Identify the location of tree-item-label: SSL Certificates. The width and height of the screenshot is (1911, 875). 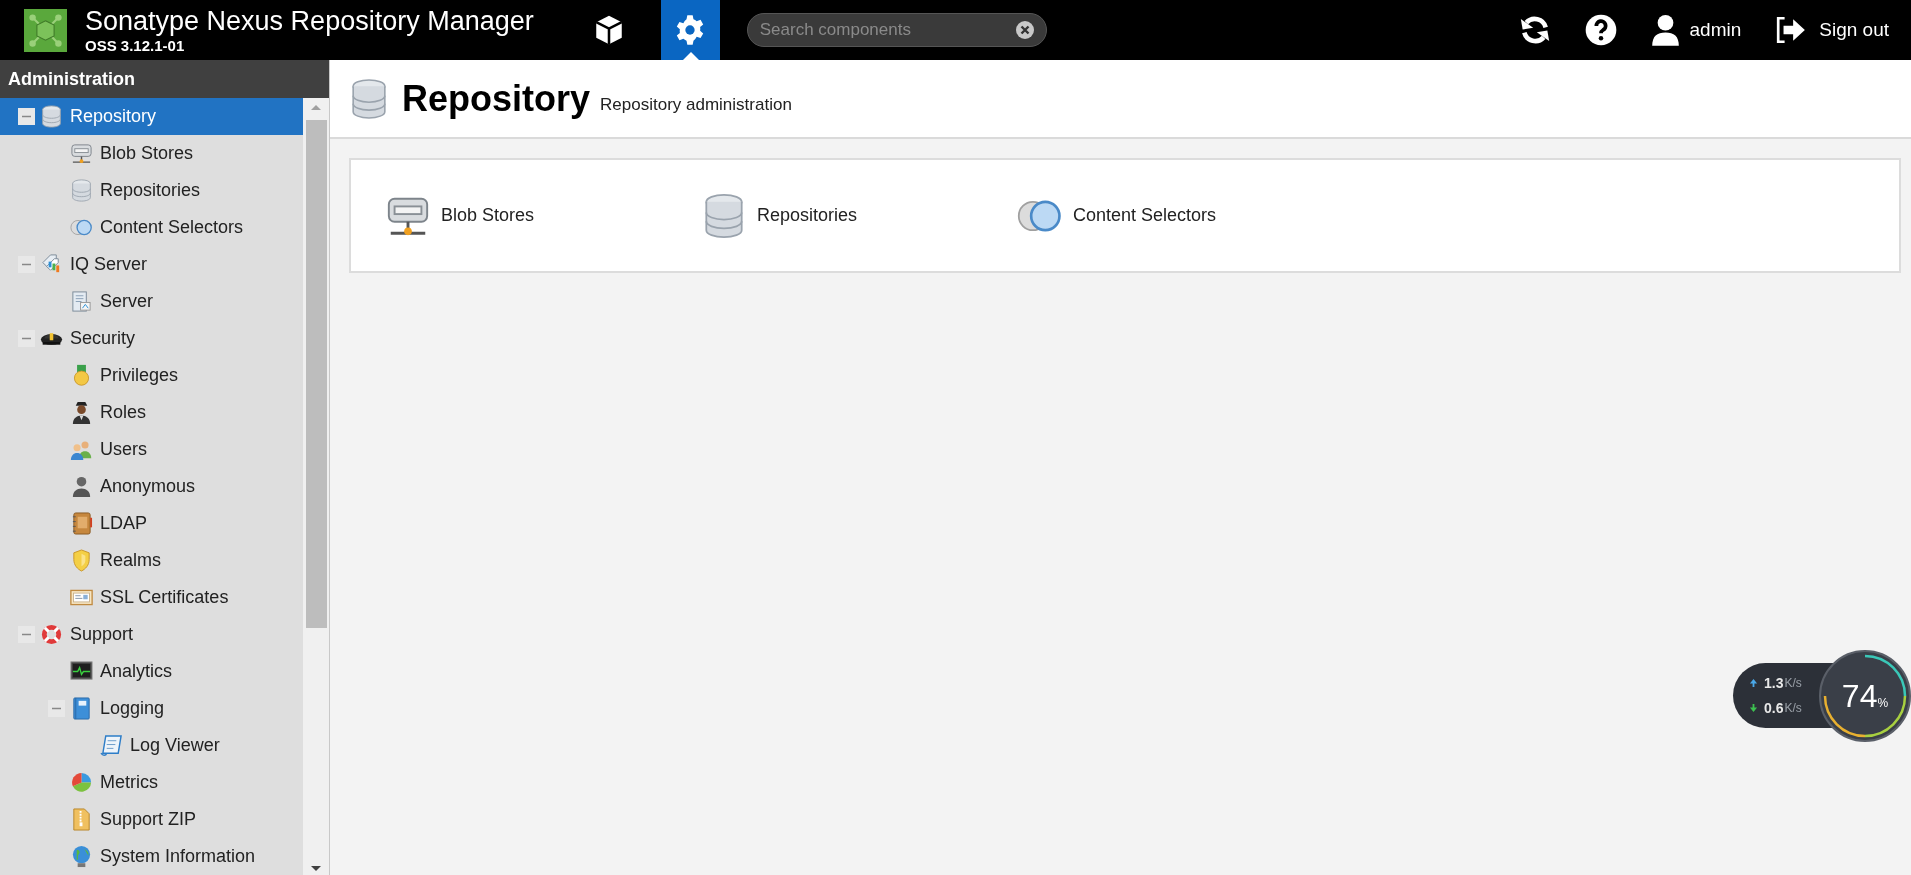
(164, 597).